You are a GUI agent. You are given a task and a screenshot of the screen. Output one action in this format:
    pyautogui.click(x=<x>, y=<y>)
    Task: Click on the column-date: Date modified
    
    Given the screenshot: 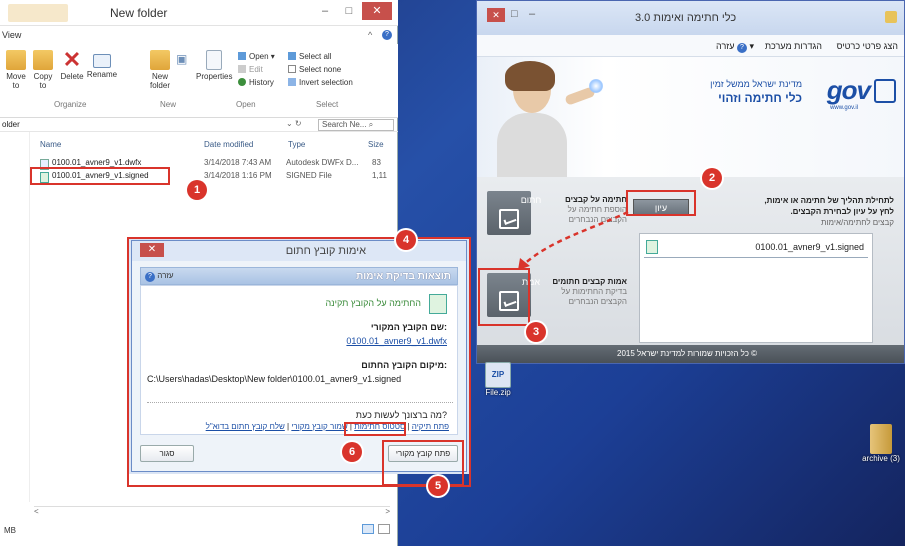 What is the action you would take?
    pyautogui.click(x=228, y=144)
    